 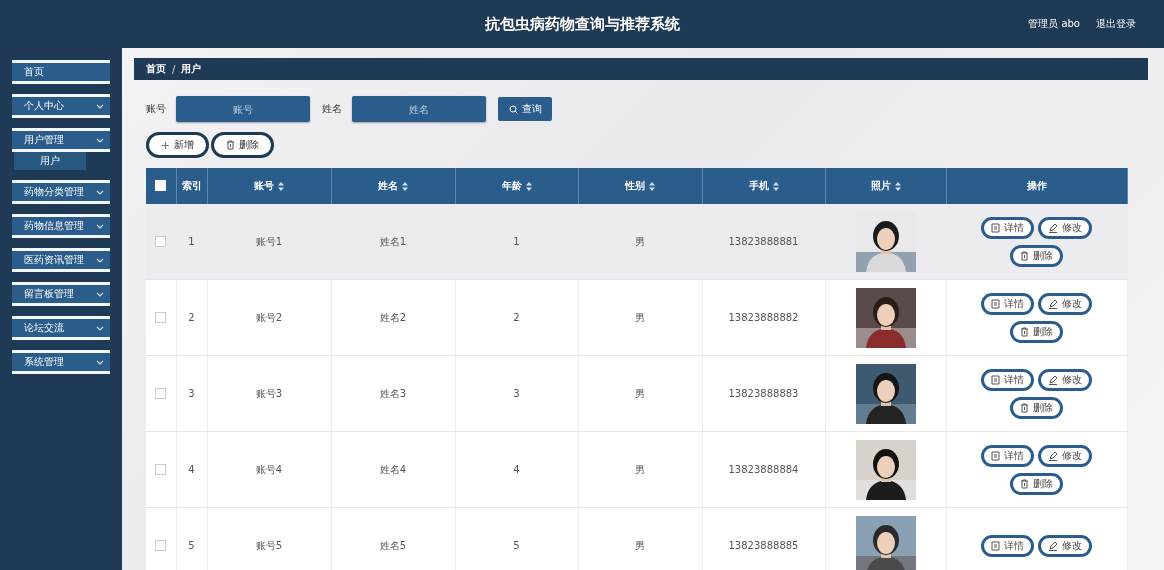 What do you see at coordinates (191, 69) in the screenshot?
I see `breadcrumb-item: 用户` at bounding box center [191, 69].